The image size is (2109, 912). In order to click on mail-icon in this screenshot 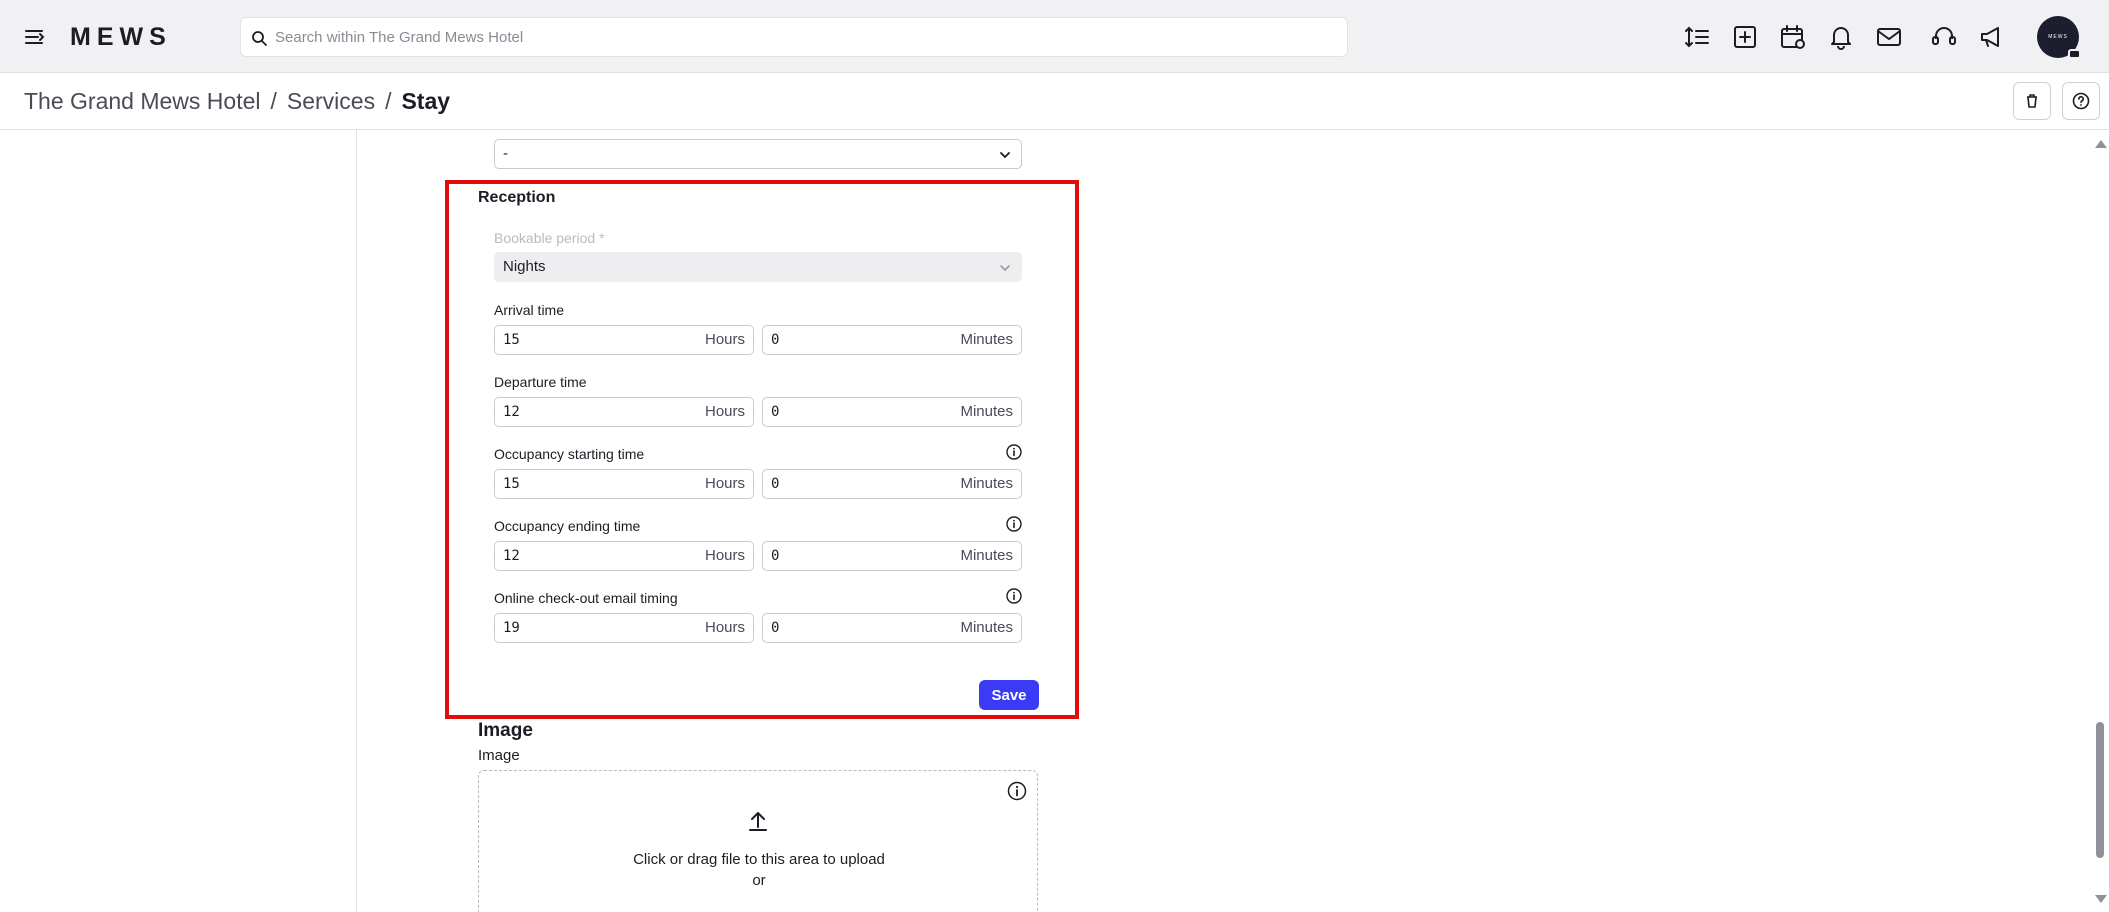, I will do `click(1889, 37)`.